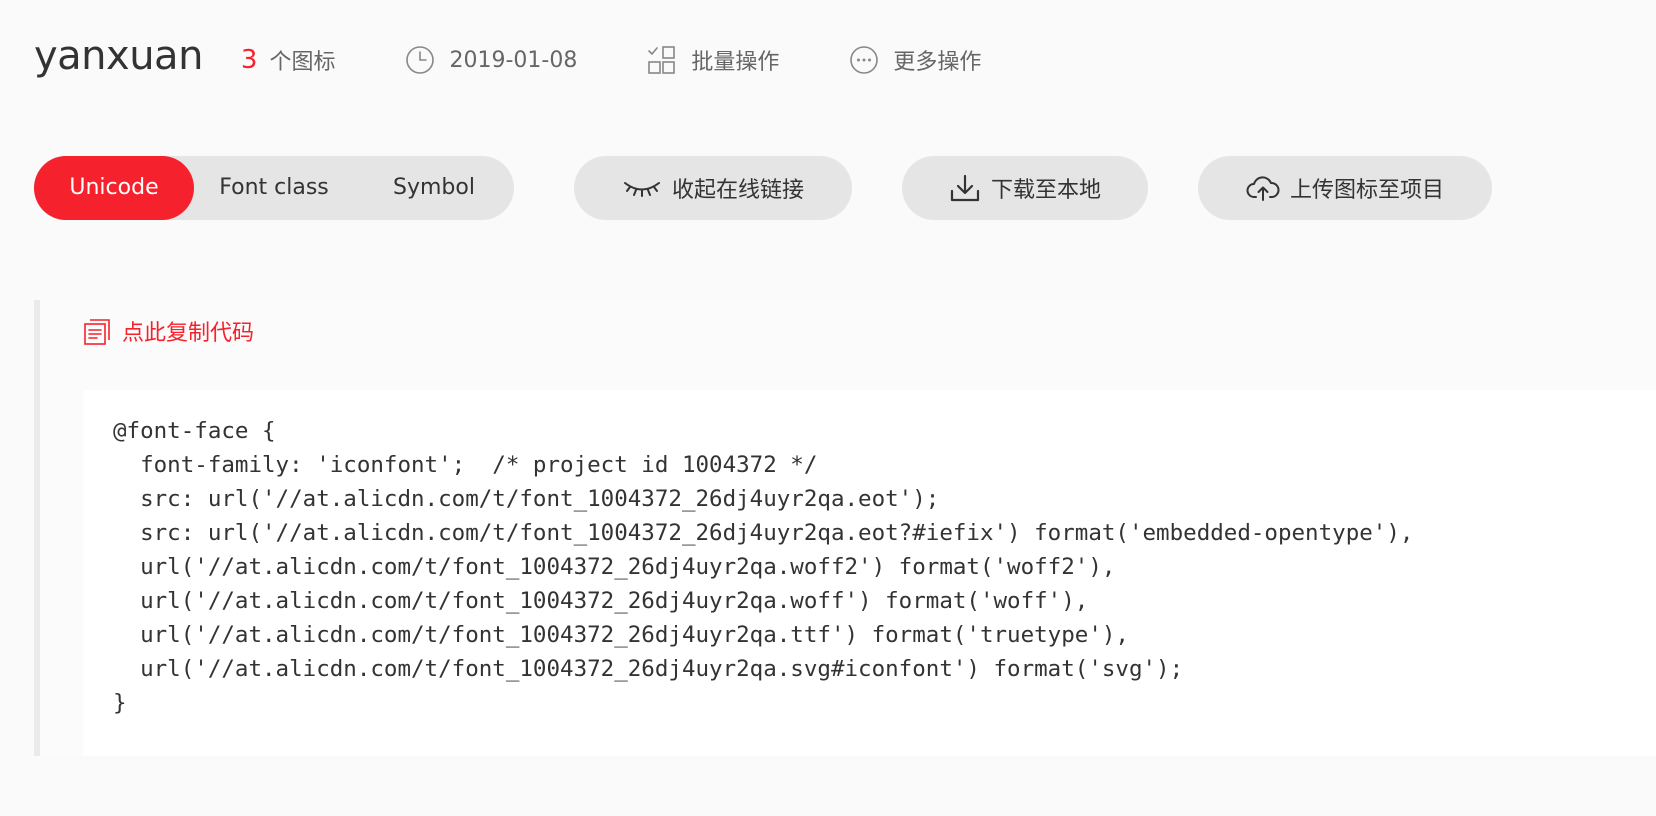 Image resolution: width=1656 pixels, height=816 pixels. Describe the element at coordinates (937, 62) in the screenshot. I see `more-operations-label: 更多操作` at that location.